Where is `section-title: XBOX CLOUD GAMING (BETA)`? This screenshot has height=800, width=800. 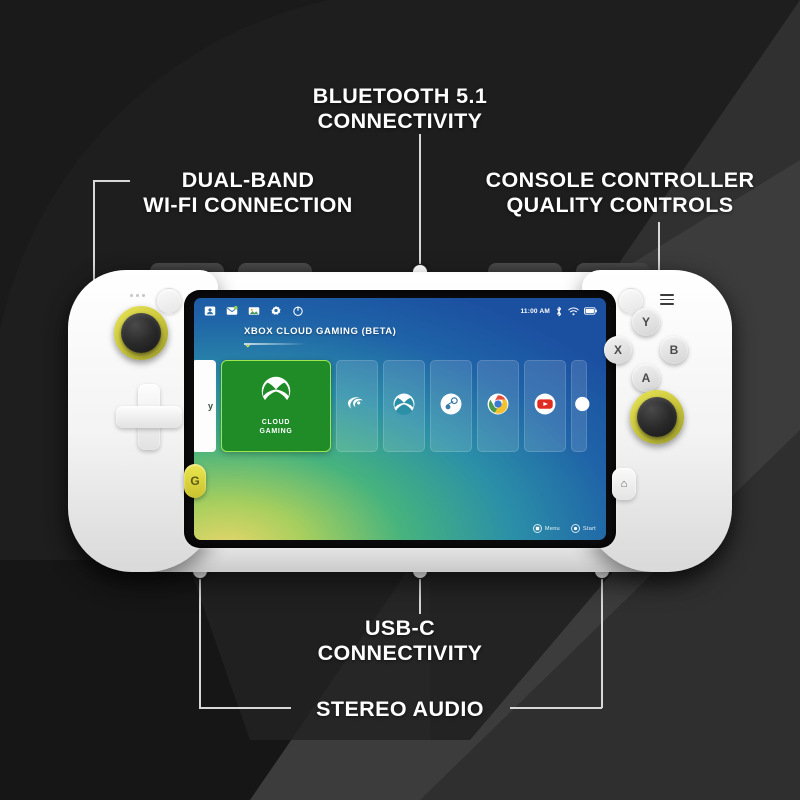
section-title: XBOX CLOUD GAMING (BETA) is located at coordinates (320, 331).